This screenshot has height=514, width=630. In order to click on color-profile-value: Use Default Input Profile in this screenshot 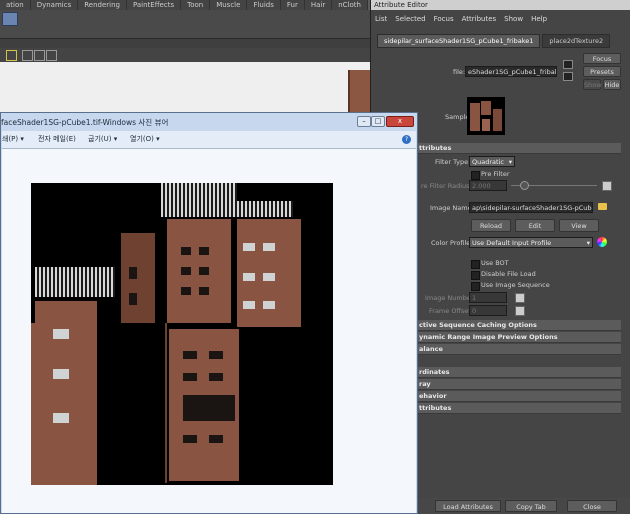, I will do `click(512, 243)`.